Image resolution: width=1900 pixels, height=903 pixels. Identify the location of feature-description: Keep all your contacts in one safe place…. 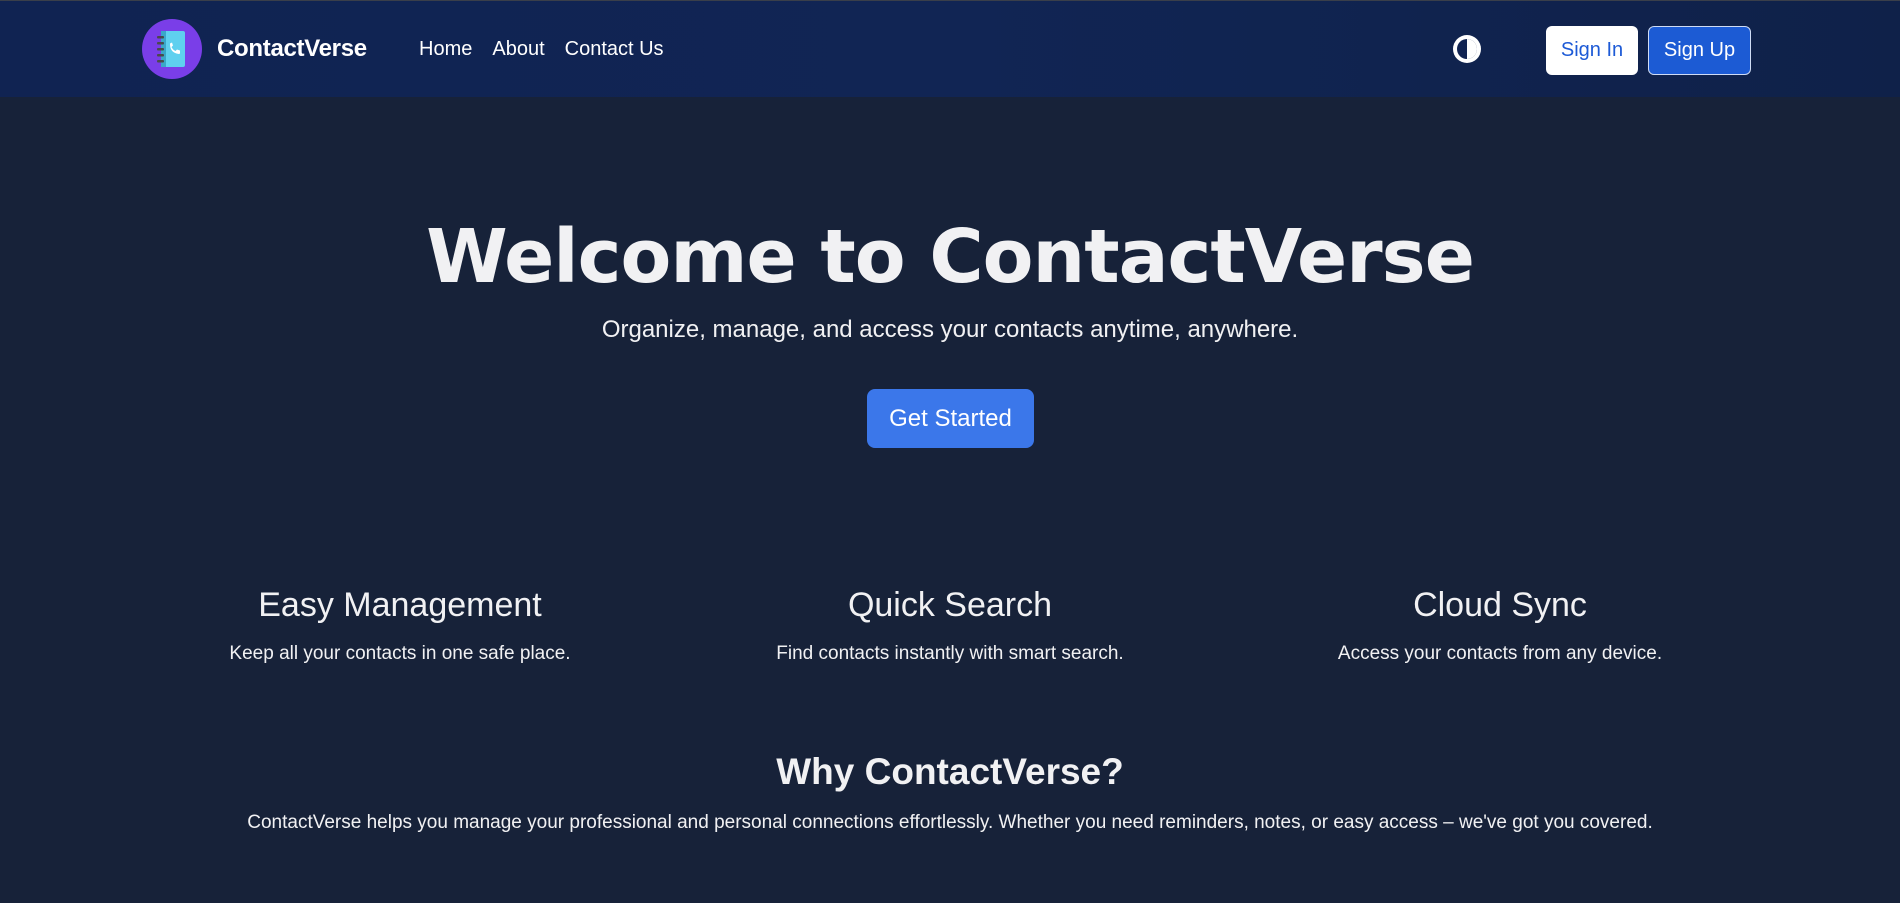
(400, 653).